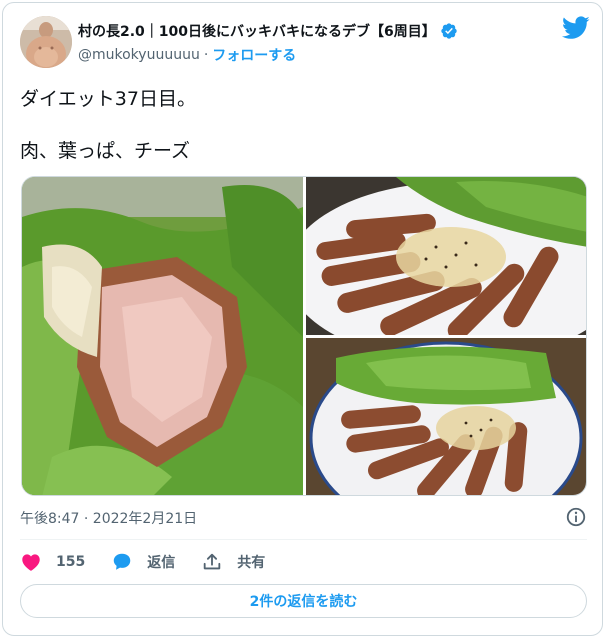  I want to click on action-bar: 155 返信 共有, so click(155, 562).